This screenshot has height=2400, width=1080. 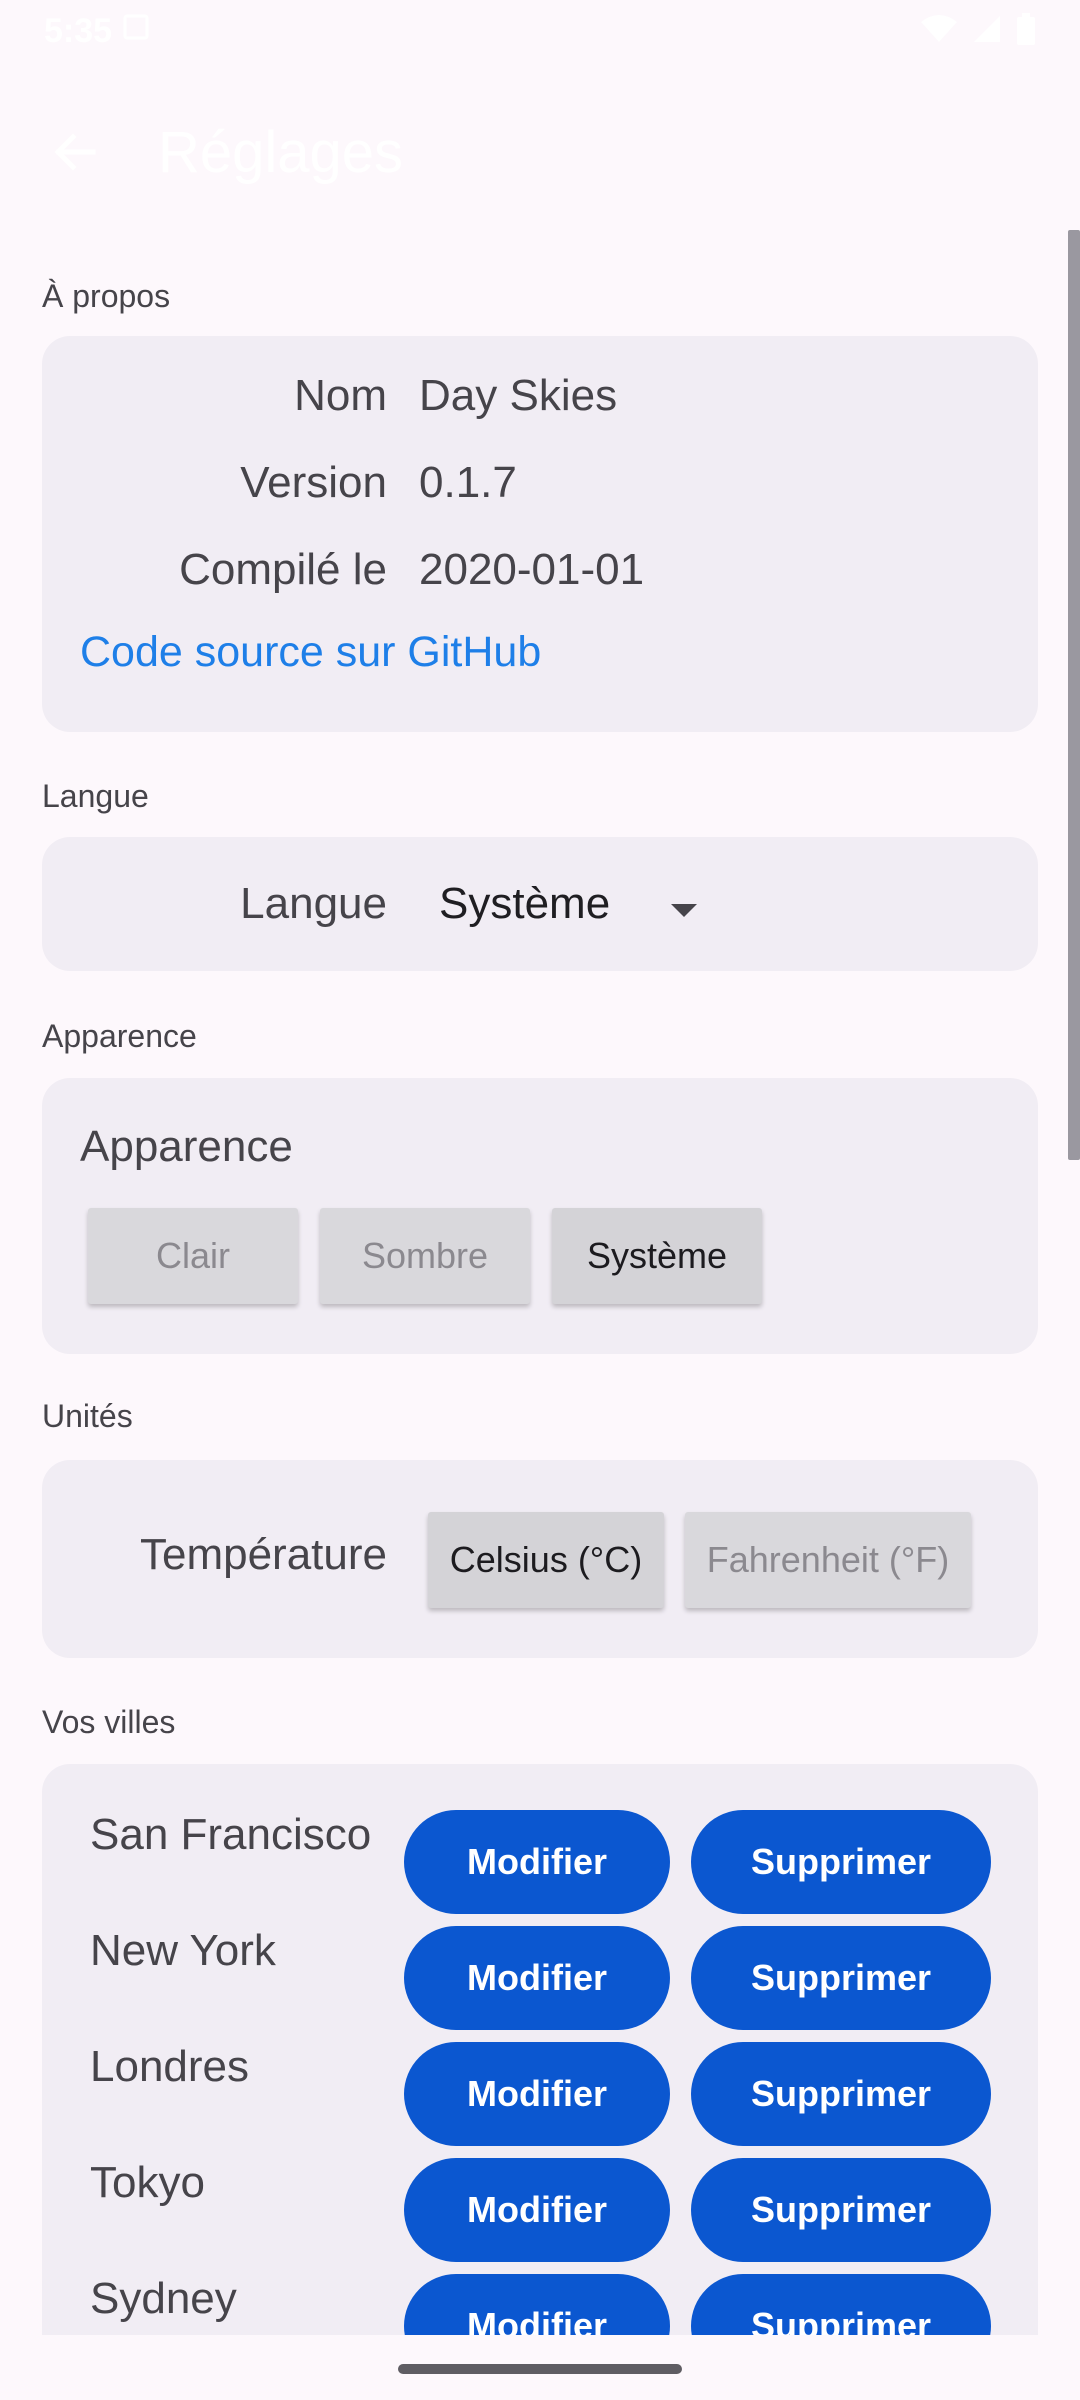 I want to click on status-bar: 5:35, so click(x=540, y=31).